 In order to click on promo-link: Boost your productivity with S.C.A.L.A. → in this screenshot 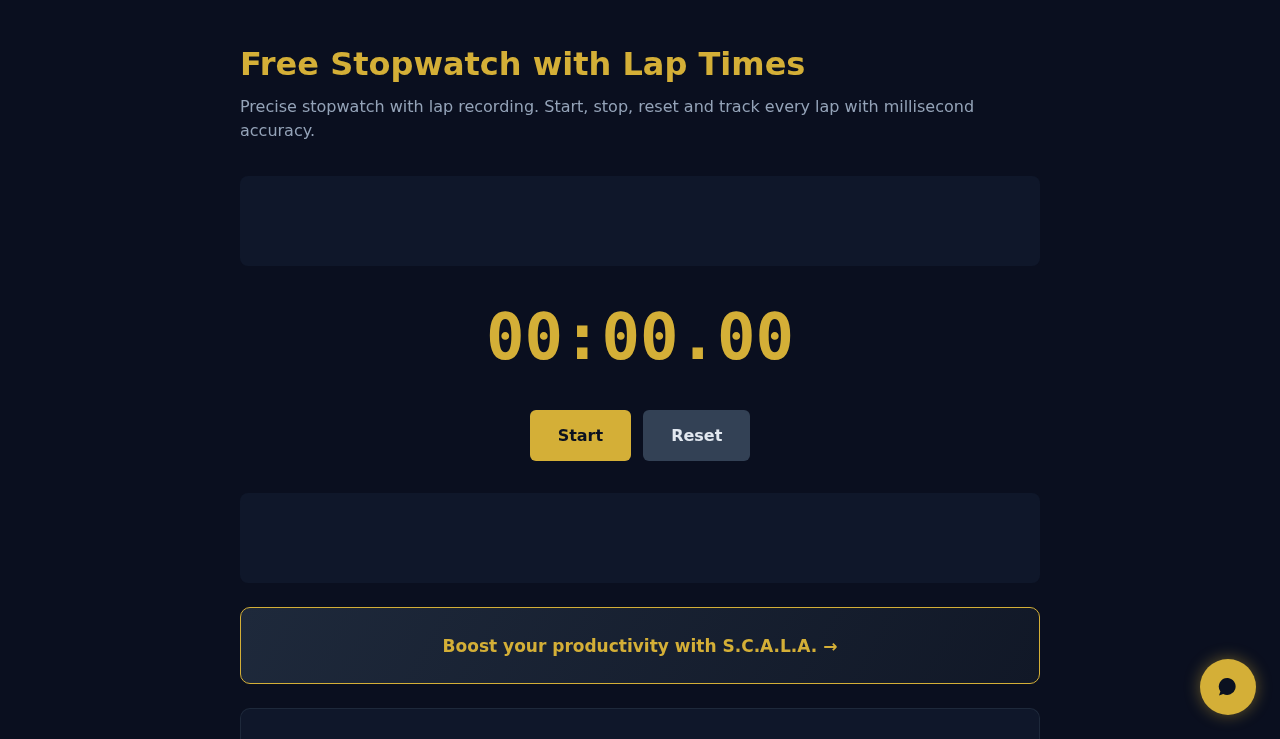, I will do `click(640, 645)`.